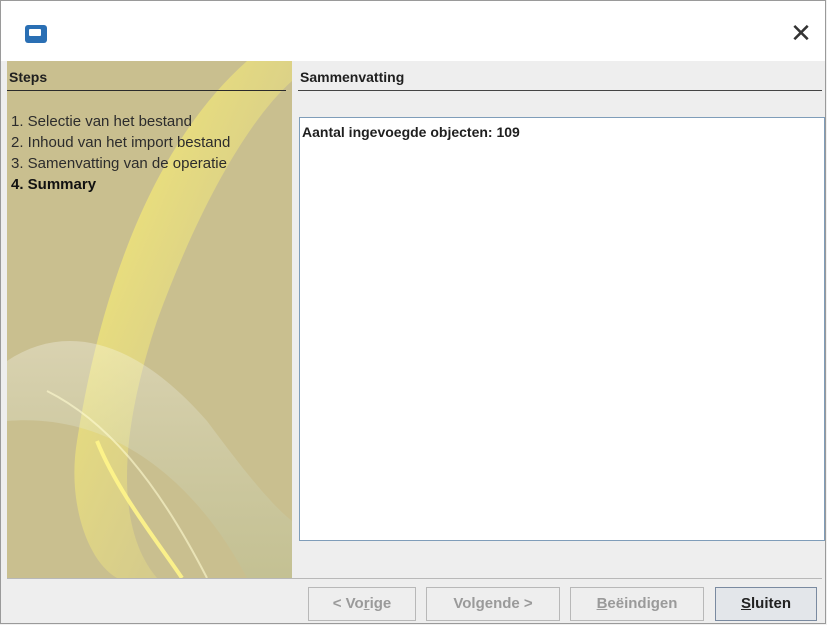 The height and width of the screenshot is (625, 827). What do you see at coordinates (411, 132) in the screenshot?
I see `summary-text: Aantal ingevoegde objecten: 109` at bounding box center [411, 132].